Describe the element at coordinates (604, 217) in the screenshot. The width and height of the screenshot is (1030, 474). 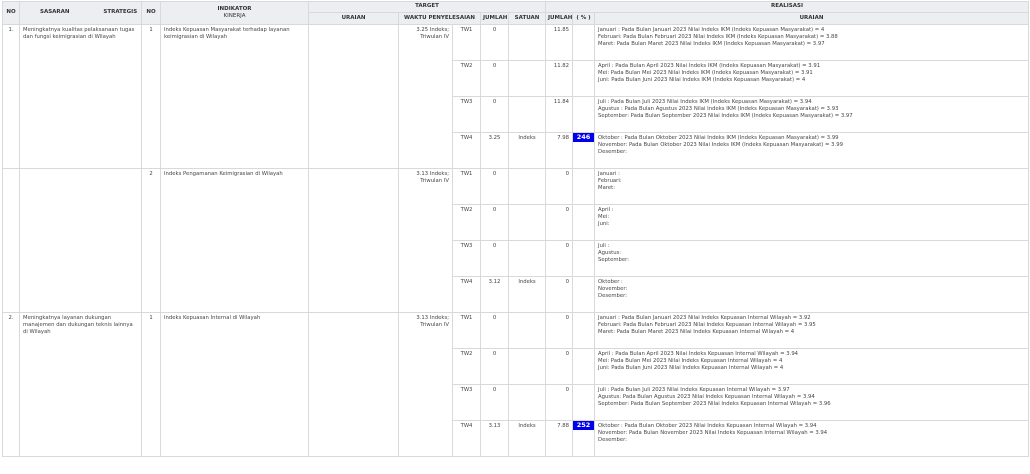
I see `realisasi-line: Mei:` at that location.